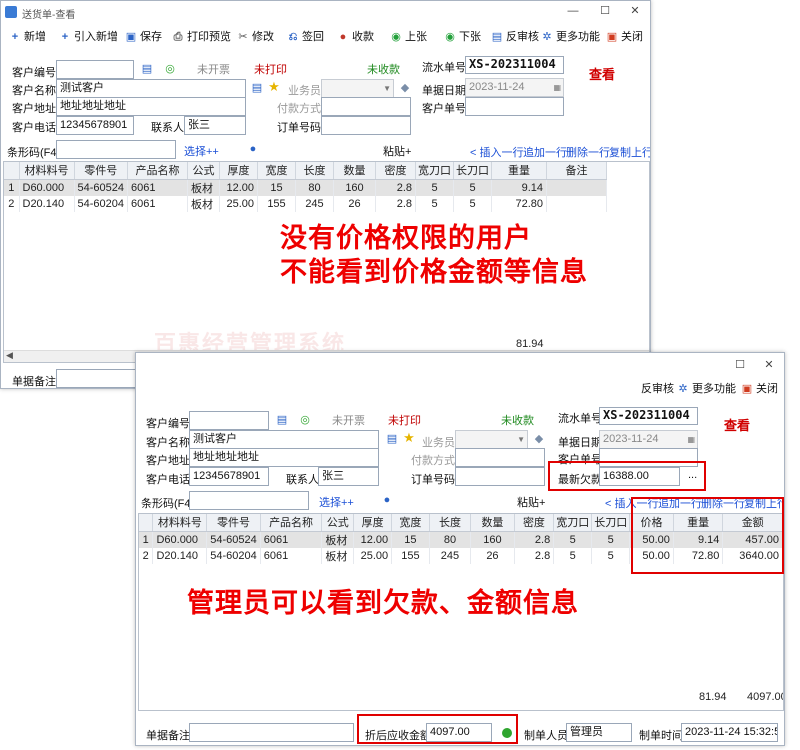 The width and height of the screenshot is (800, 750). Describe the element at coordinates (314, 203) in the screenshot. I see `table-cell: 245` at that location.